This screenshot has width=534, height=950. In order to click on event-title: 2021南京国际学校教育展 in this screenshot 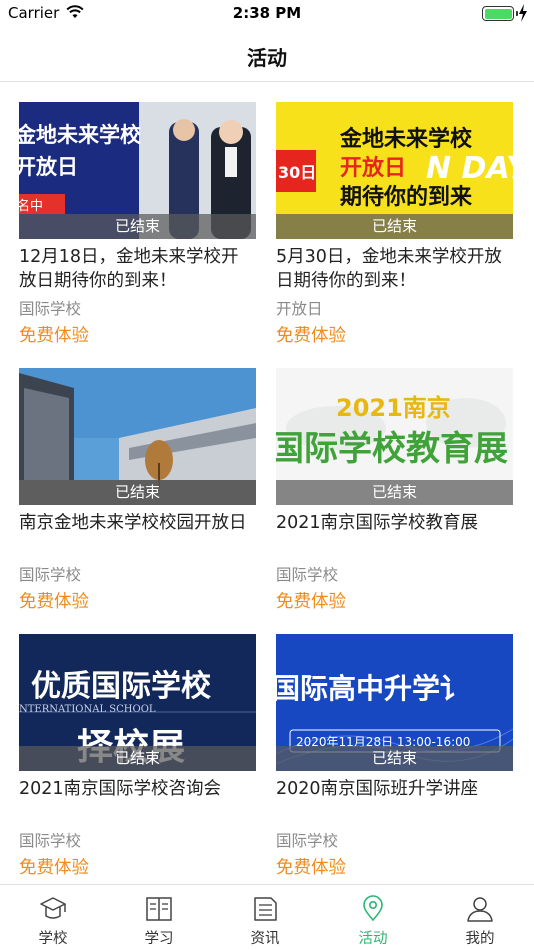, I will do `click(377, 523)`.